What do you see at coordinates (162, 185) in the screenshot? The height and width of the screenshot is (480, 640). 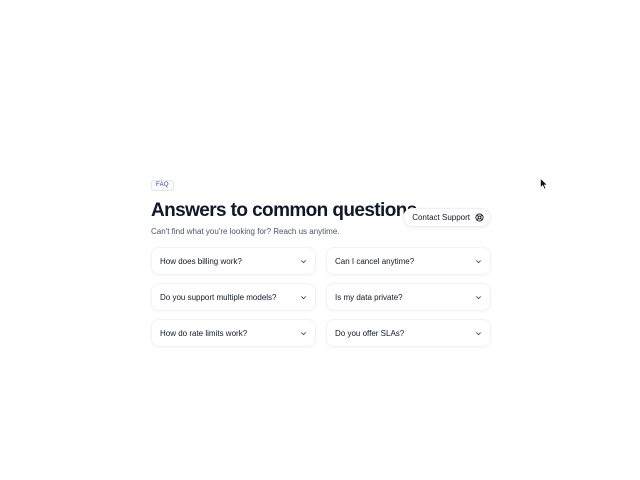 I see `faq-badge: FAQ` at bounding box center [162, 185].